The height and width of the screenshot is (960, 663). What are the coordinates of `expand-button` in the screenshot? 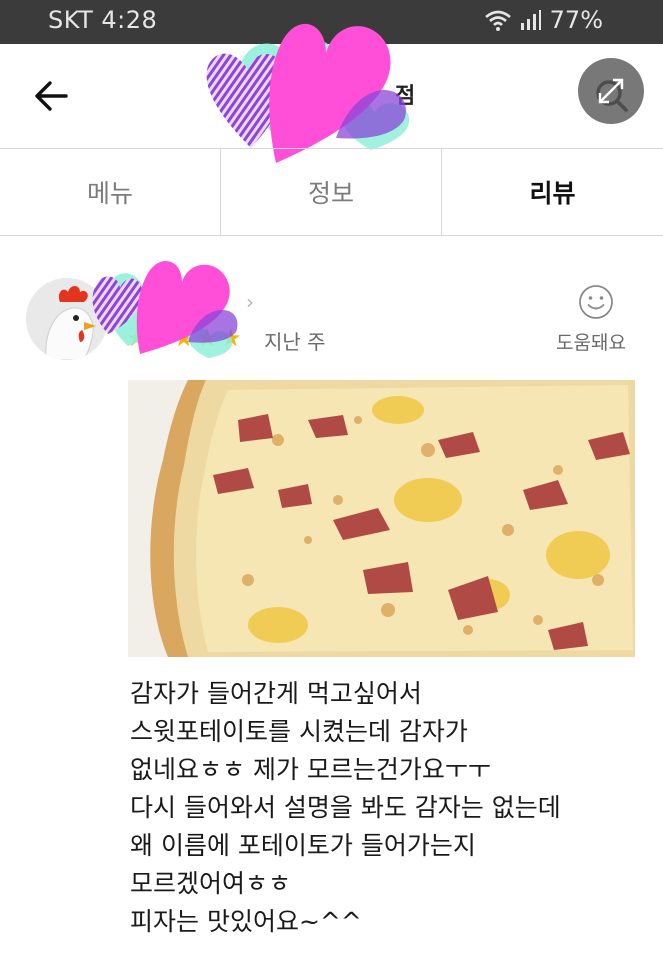 It's located at (611, 91).